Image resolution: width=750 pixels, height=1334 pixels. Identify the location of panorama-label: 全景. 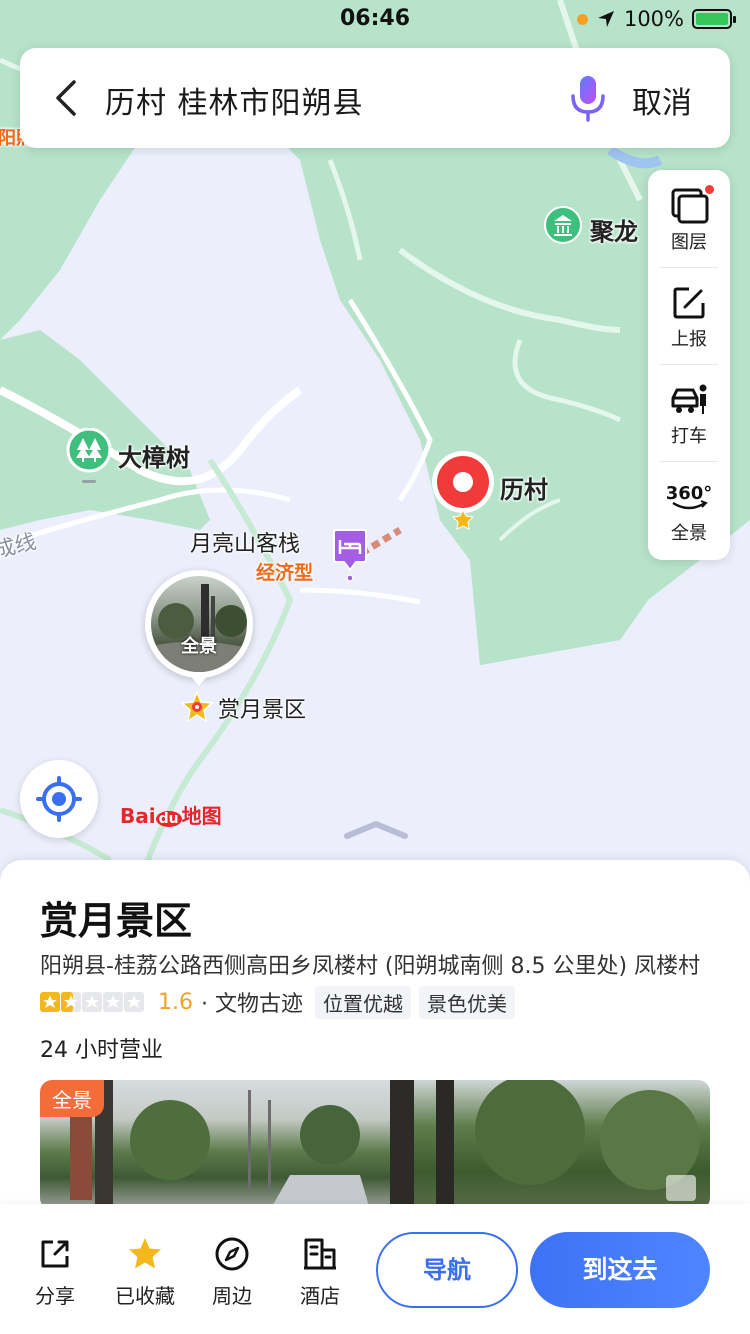
(689, 533).